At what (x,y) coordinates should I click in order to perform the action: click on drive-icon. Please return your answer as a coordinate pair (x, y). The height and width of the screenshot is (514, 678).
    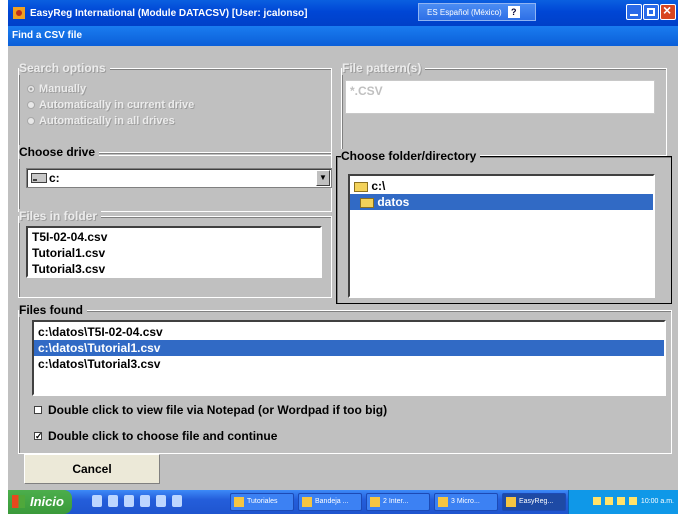
    Looking at the image, I should click on (39, 178).